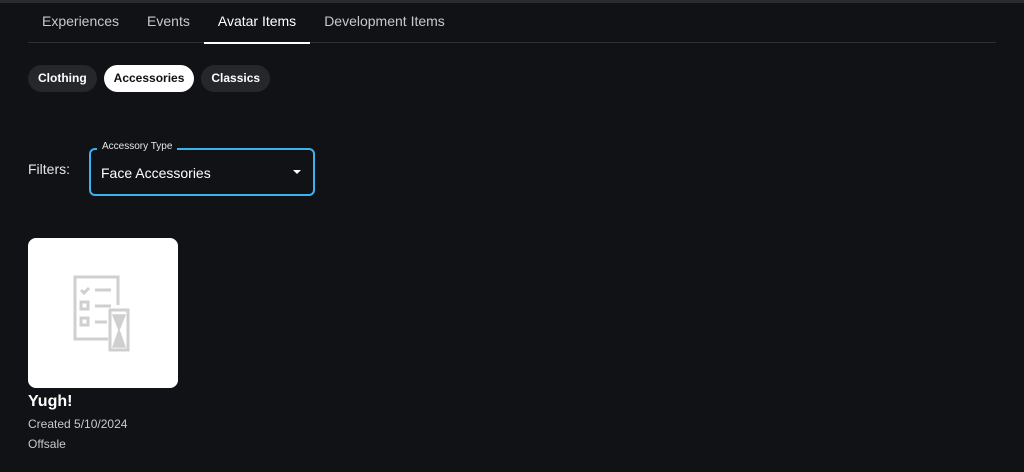  What do you see at coordinates (62, 78) in the screenshot?
I see `chip-clothing: Clothing` at bounding box center [62, 78].